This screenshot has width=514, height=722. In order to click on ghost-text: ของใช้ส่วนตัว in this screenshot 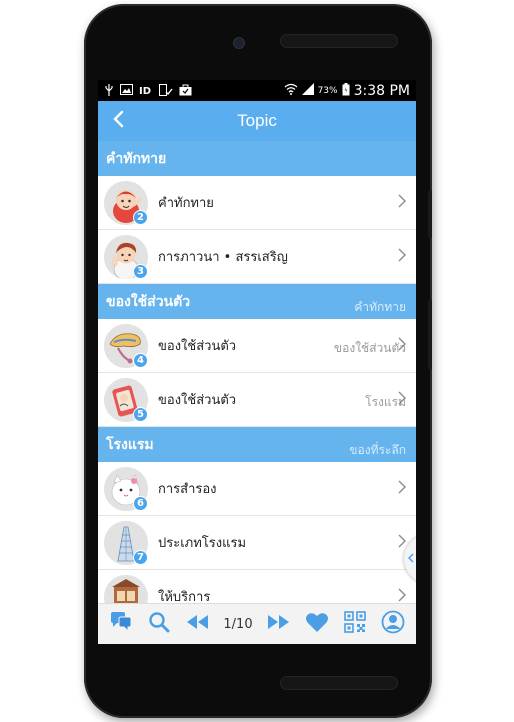, I will do `click(369, 348)`.